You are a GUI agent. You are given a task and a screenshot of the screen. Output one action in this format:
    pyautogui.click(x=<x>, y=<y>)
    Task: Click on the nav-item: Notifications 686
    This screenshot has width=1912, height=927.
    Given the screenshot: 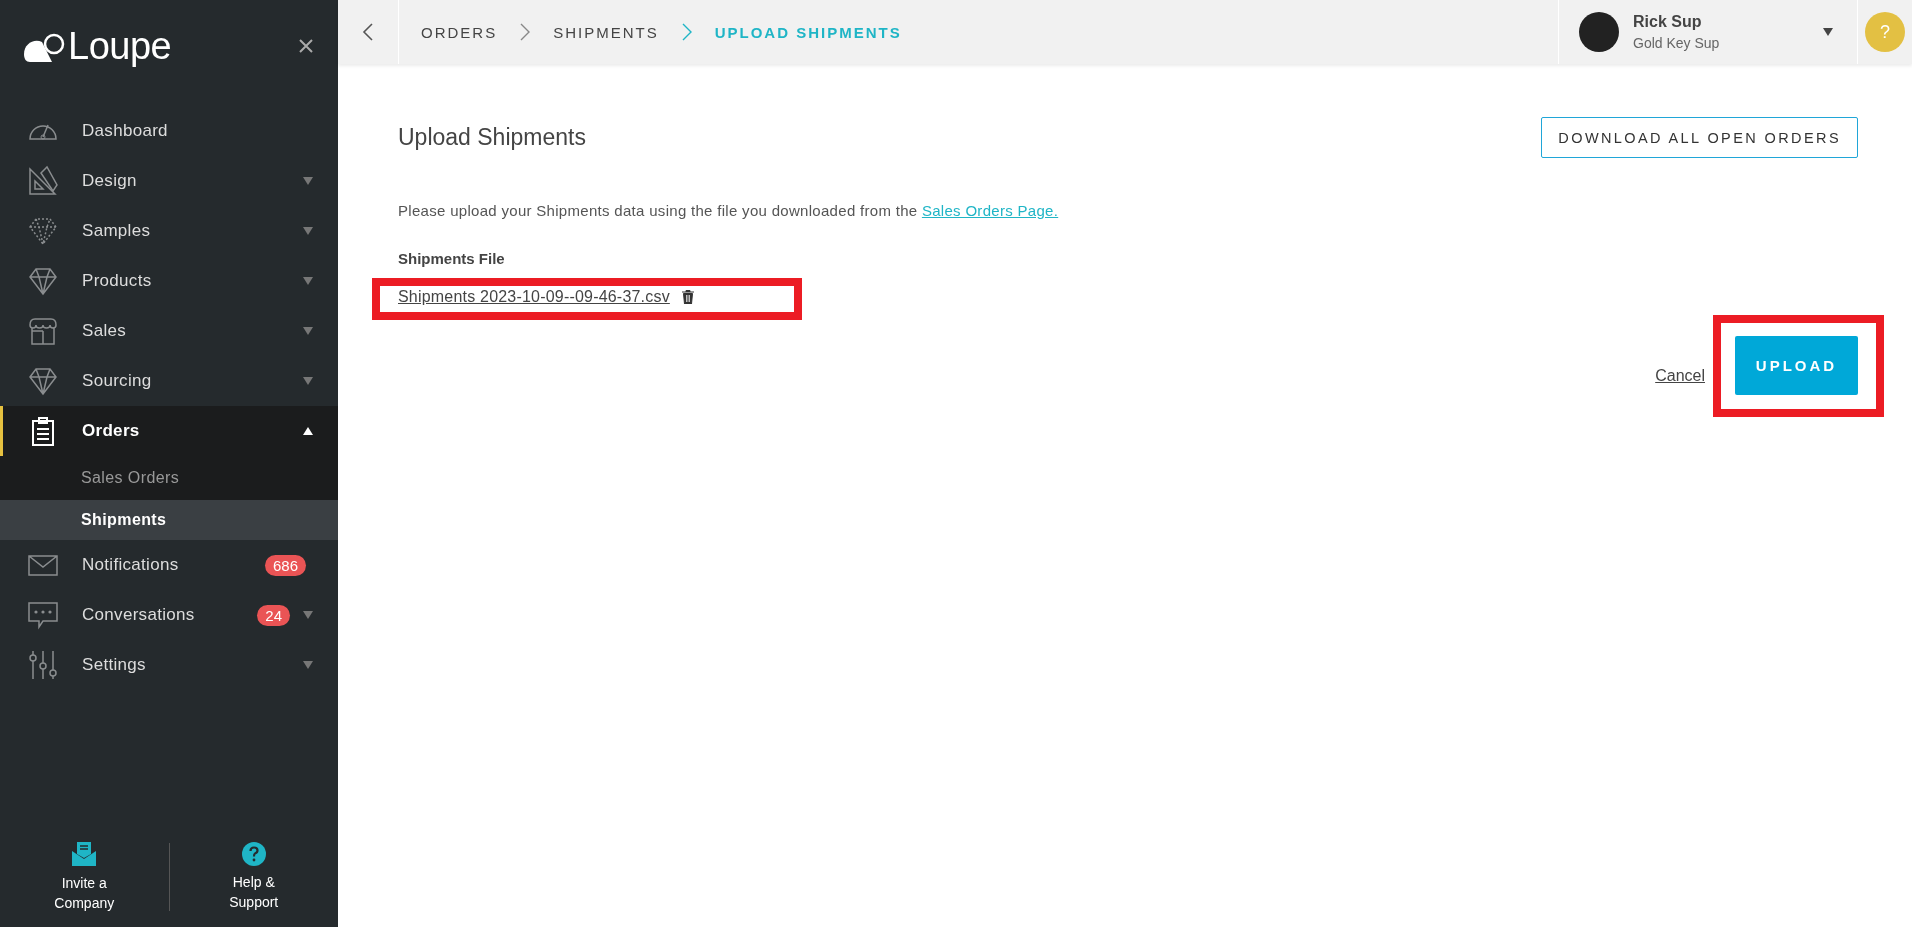 What is the action you would take?
    pyautogui.click(x=169, y=565)
    